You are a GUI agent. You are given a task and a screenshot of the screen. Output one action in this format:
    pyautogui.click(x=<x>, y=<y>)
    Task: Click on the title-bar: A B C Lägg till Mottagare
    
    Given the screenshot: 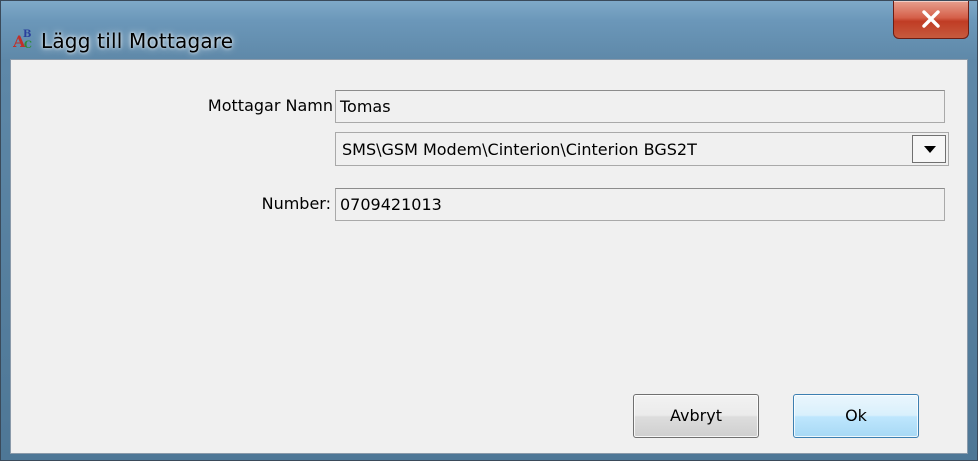 What is the action you would take?
    pyautogui.click(x=489, y=29)
    